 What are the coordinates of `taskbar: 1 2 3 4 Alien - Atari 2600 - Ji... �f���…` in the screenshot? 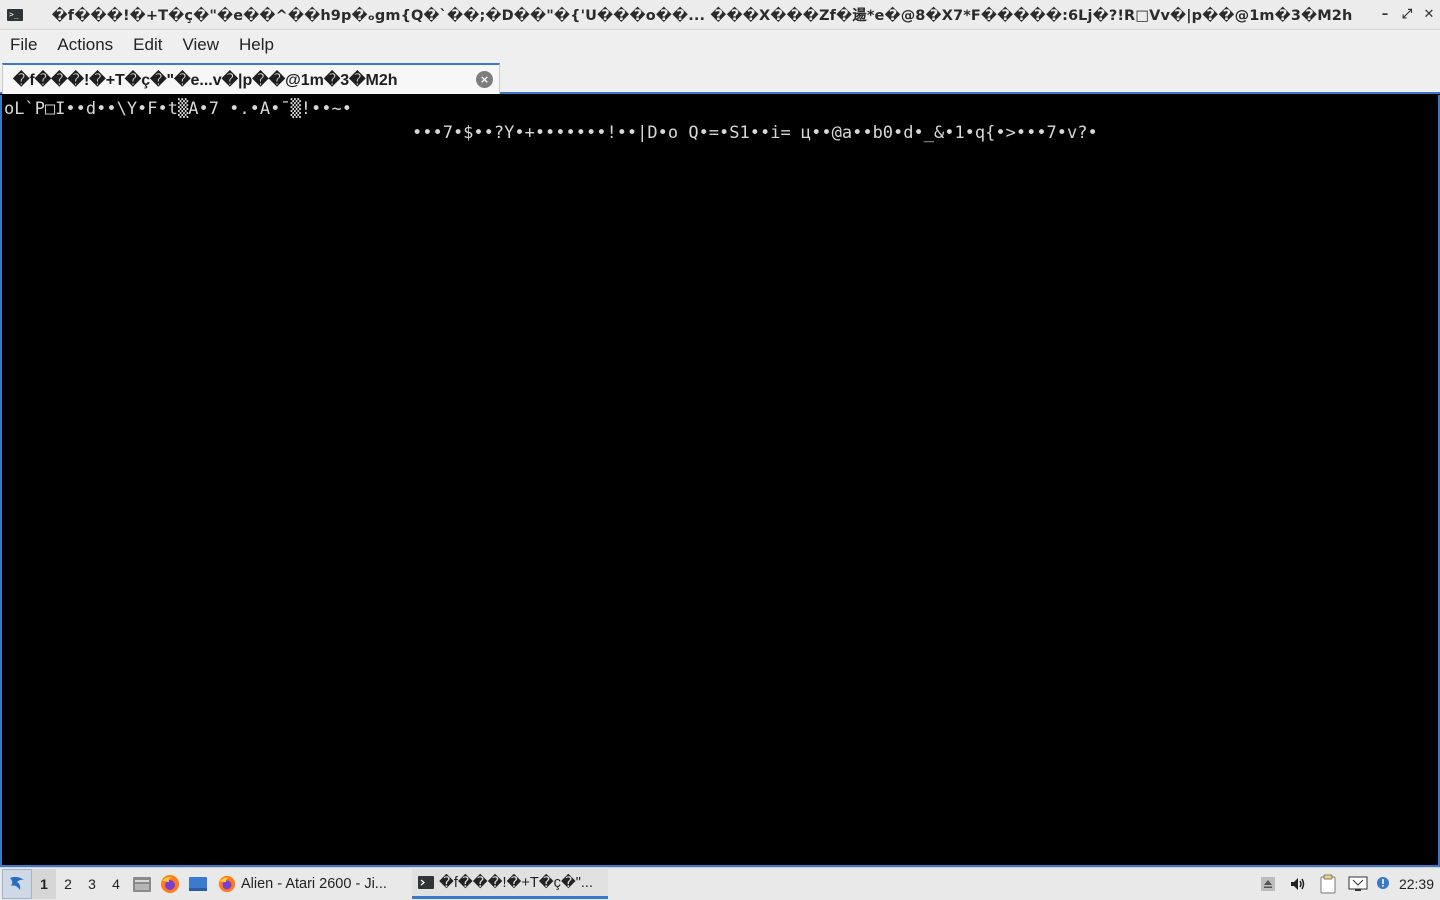 It's located at (720, 883).